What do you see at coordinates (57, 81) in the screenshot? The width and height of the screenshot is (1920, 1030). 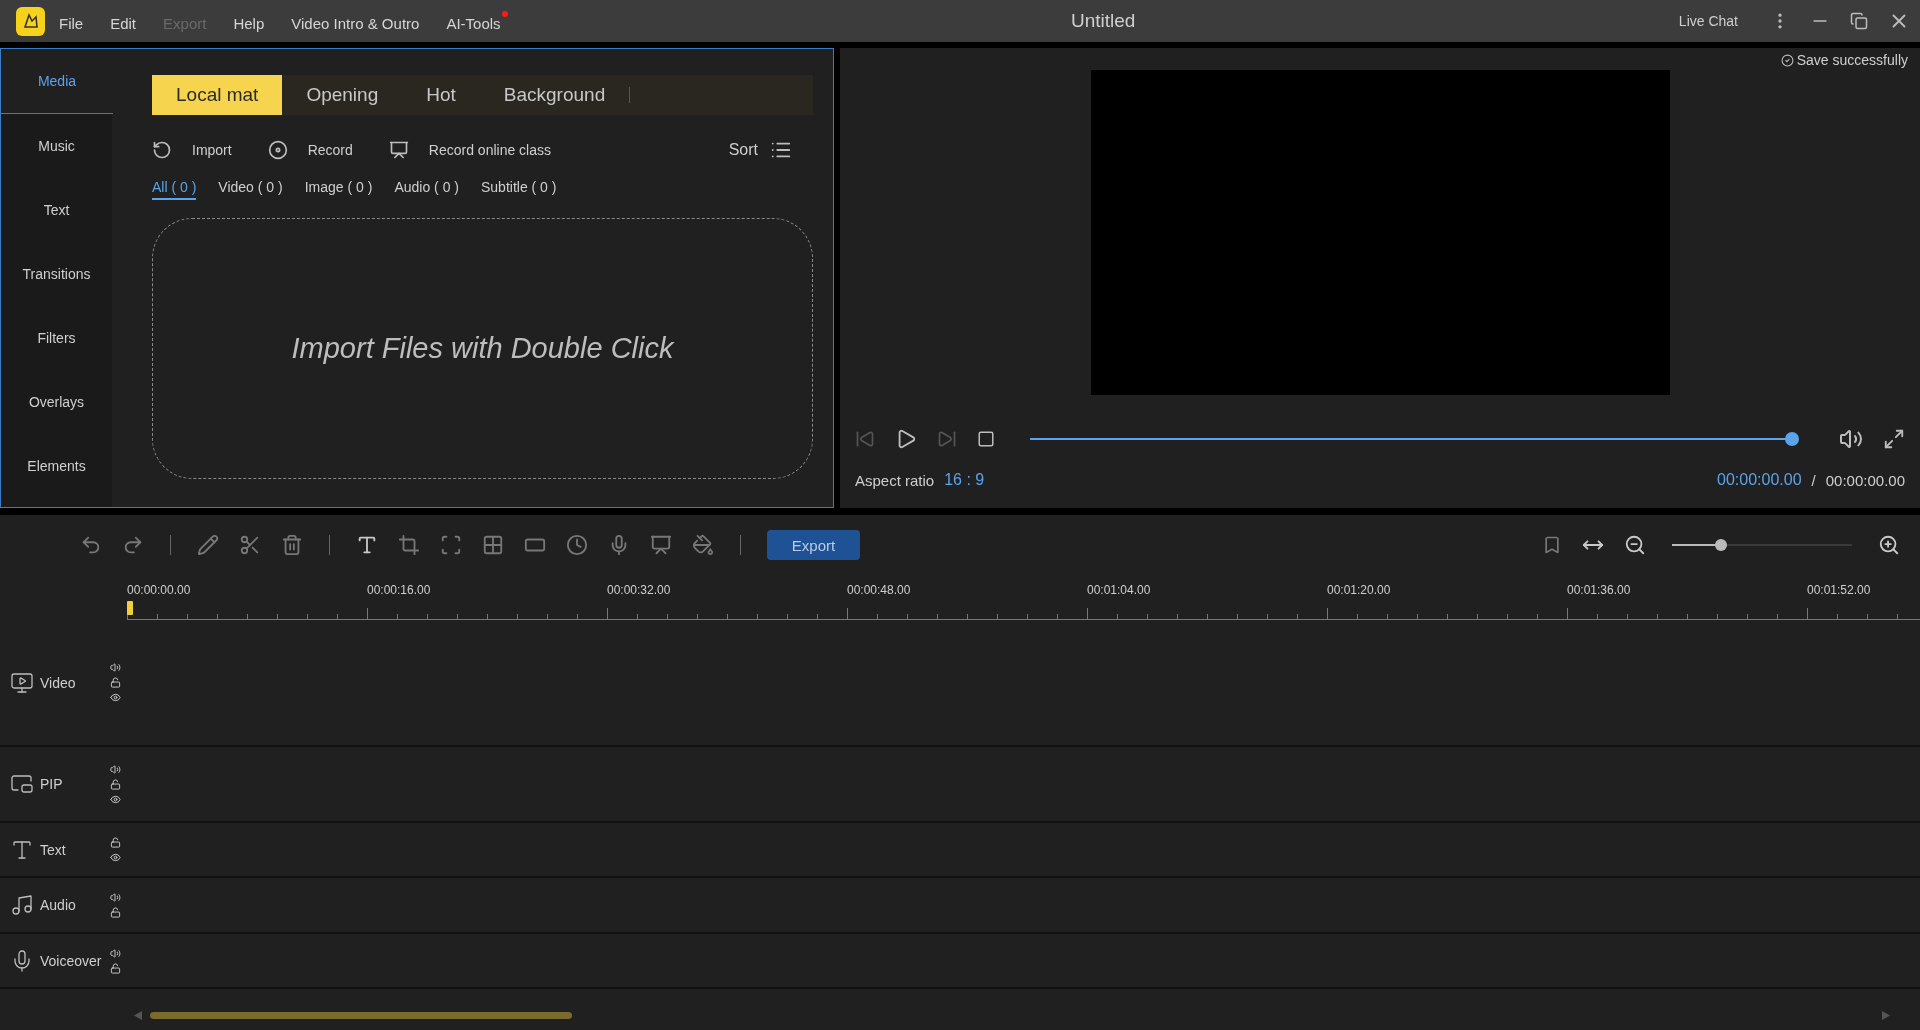 I see `sidebar-item: Media` at bounding box center [57, 81].